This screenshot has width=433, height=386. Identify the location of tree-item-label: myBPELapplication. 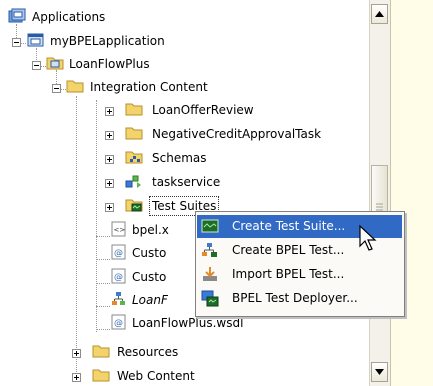
(107, 41).